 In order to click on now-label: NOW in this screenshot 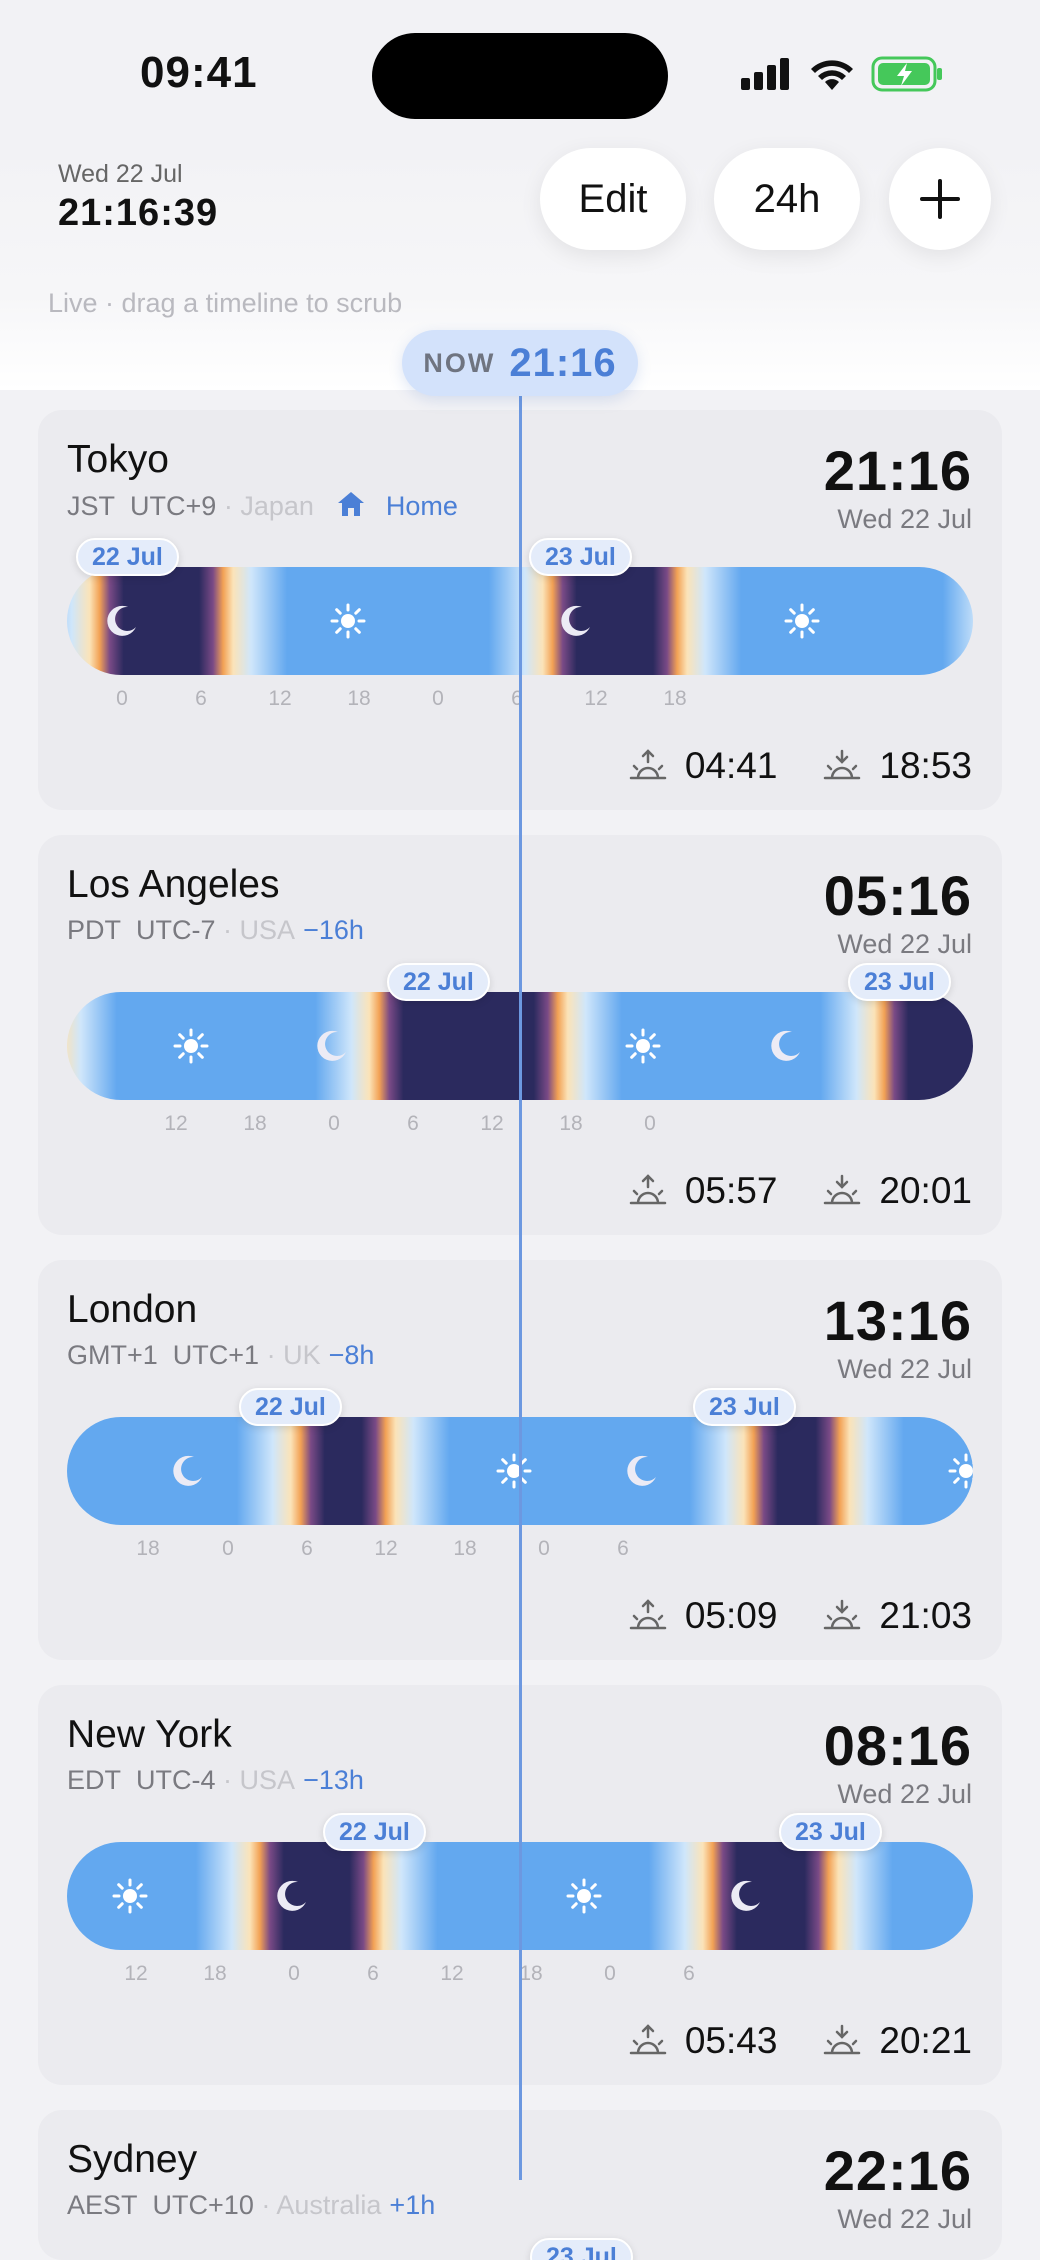, I will do `click(459, 362)`.